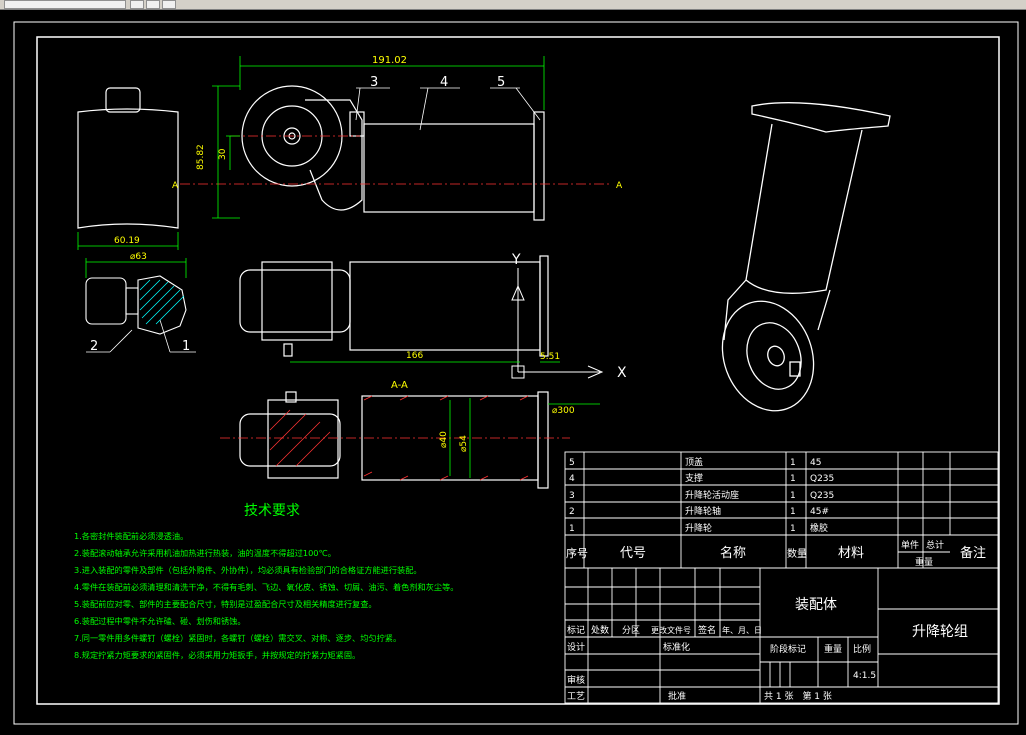 This screenshot has height=735, width=1026. I want to click on drawing-type: 装配体, so click(816, 605).